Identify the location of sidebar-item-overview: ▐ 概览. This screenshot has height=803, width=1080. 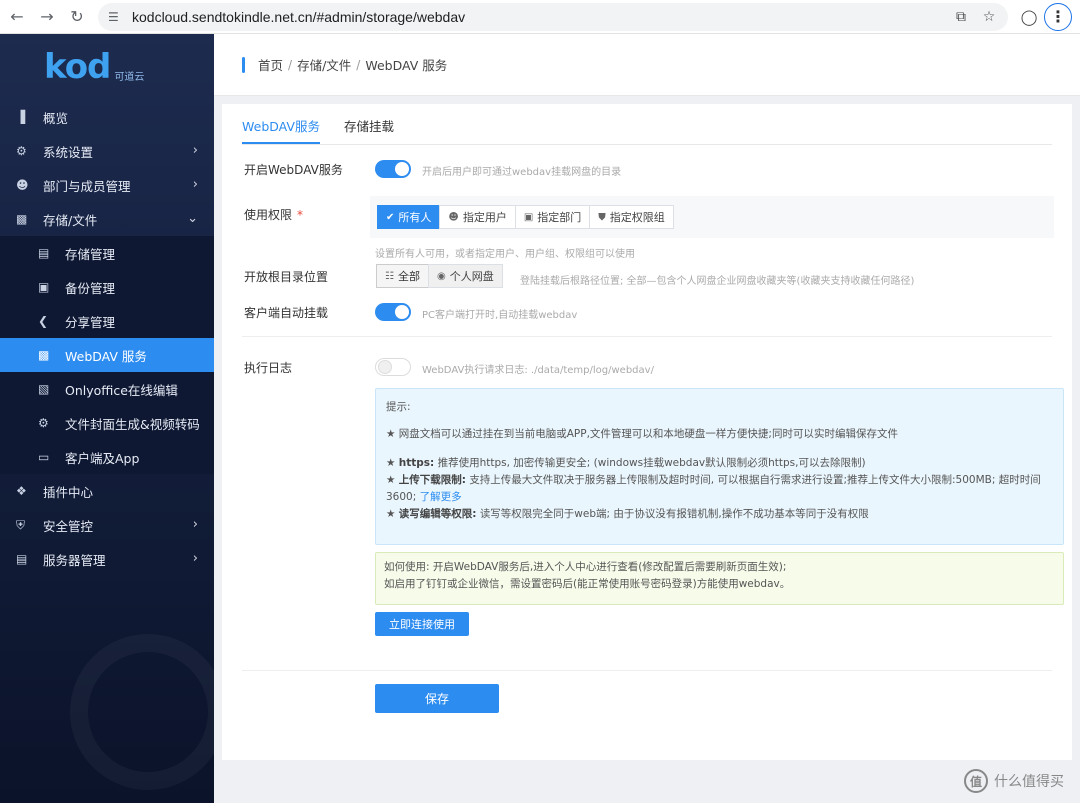
(107, 117).